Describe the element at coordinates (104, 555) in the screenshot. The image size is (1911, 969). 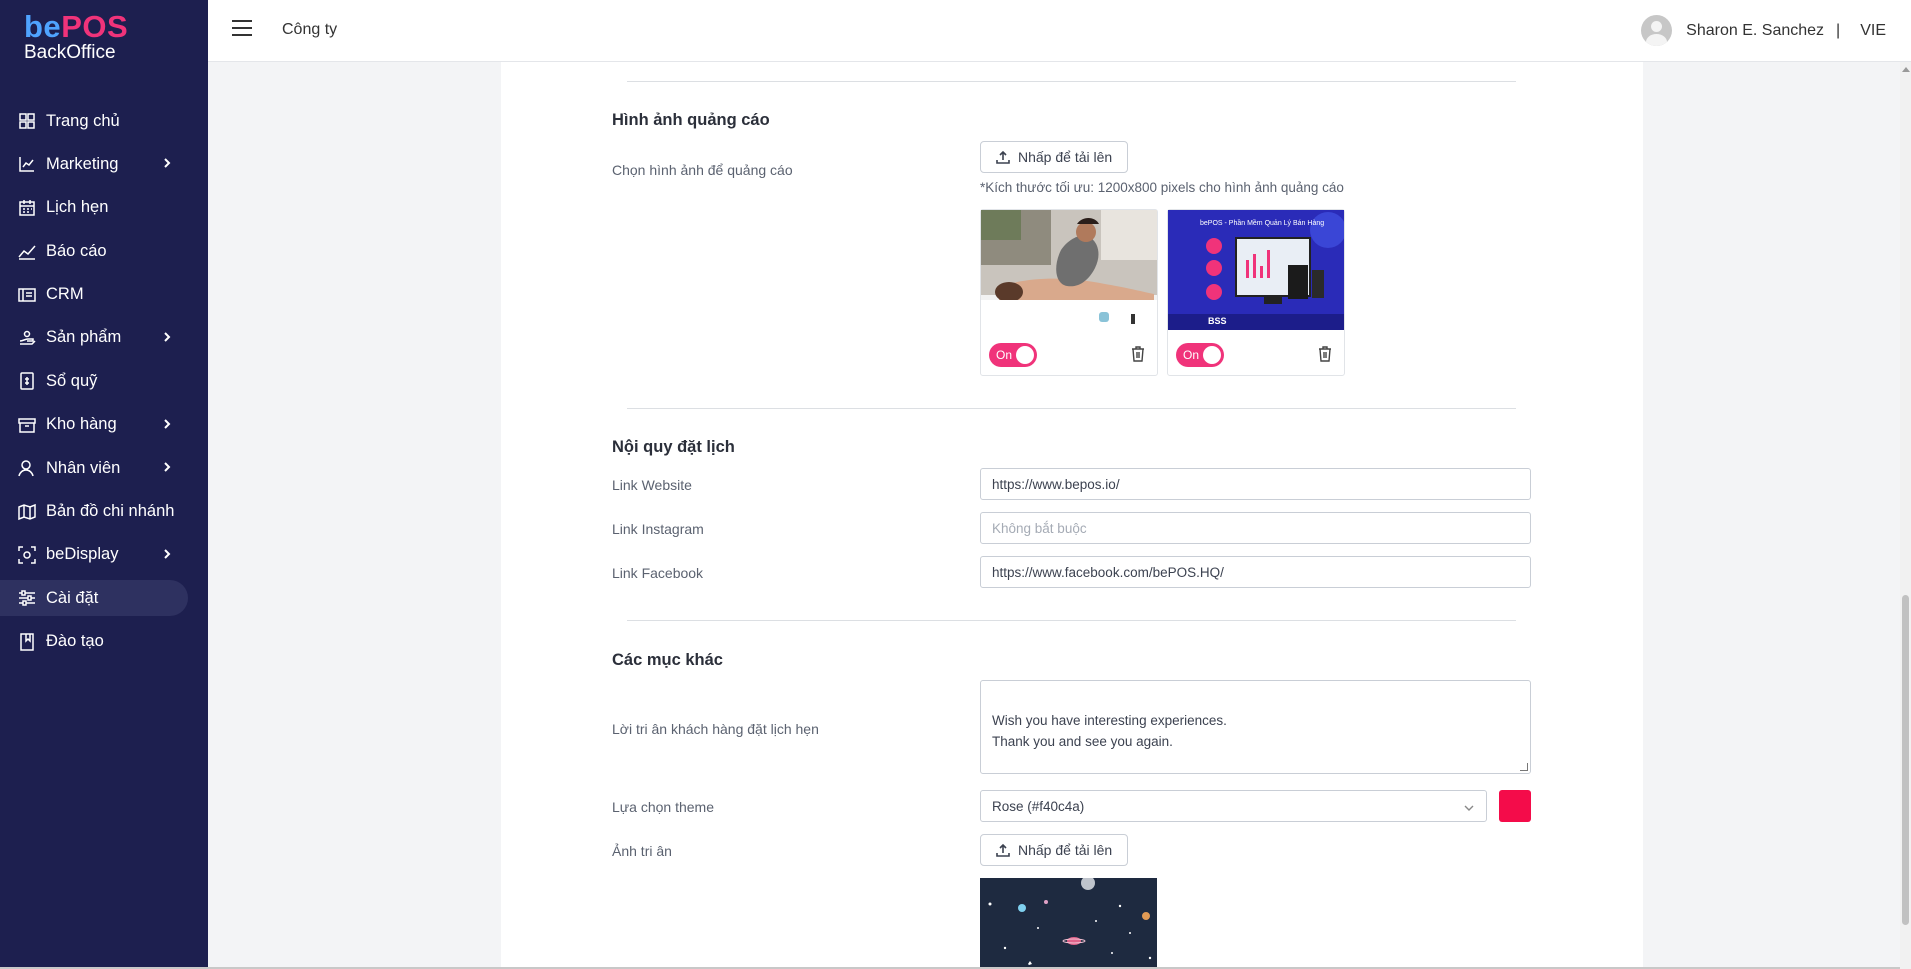
I see `sidebar-item-bedisplay: beDisplay` at that location.